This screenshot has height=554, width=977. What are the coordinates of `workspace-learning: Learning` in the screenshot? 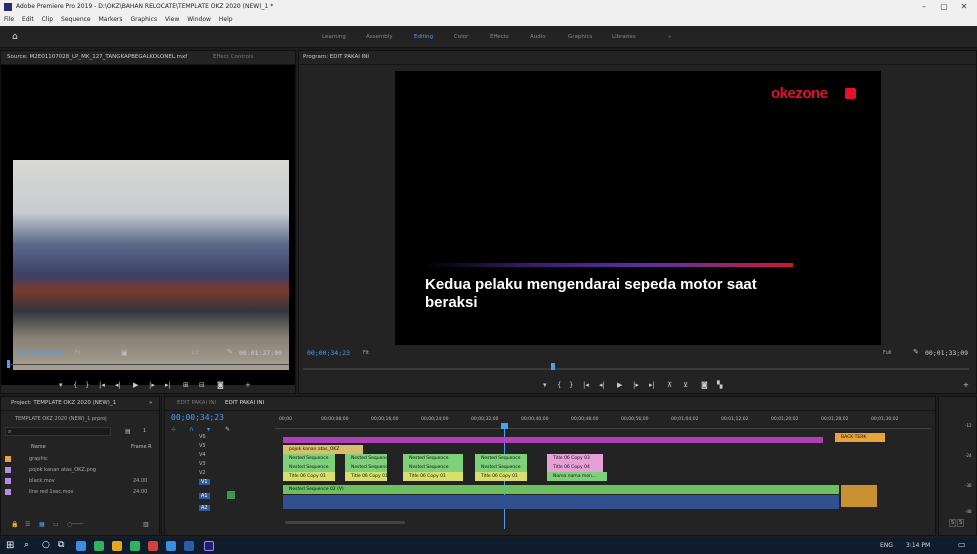 It's located at (334, 37).